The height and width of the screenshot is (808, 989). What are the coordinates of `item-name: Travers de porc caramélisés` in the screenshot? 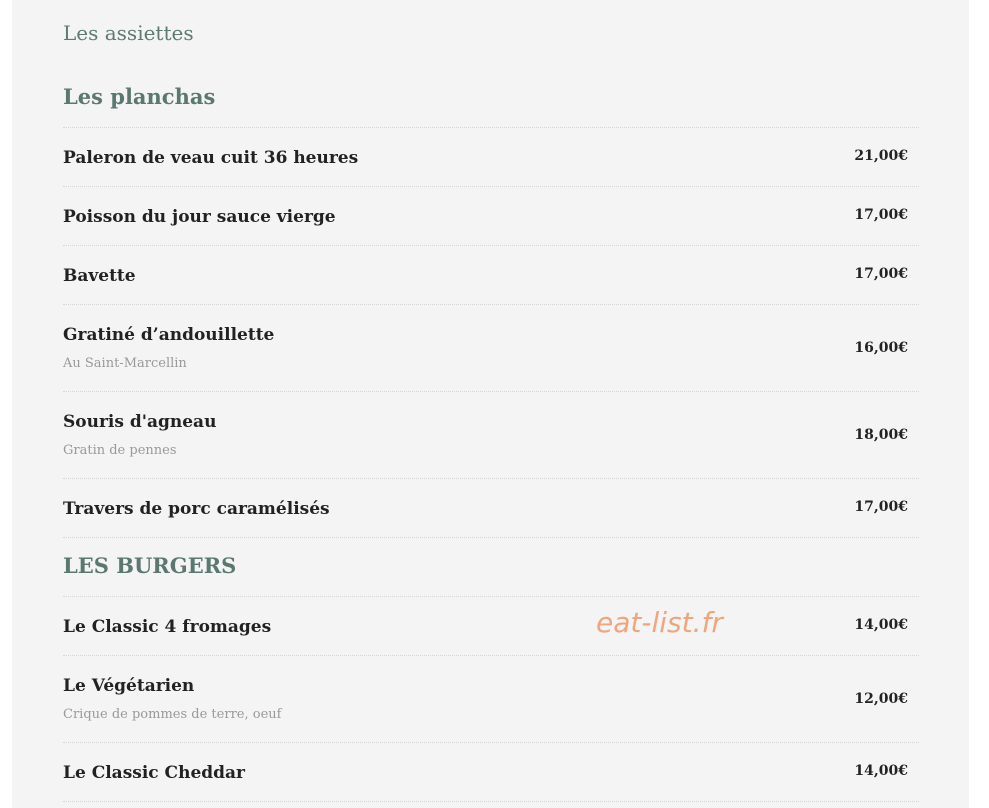 It's located at (196, 509).